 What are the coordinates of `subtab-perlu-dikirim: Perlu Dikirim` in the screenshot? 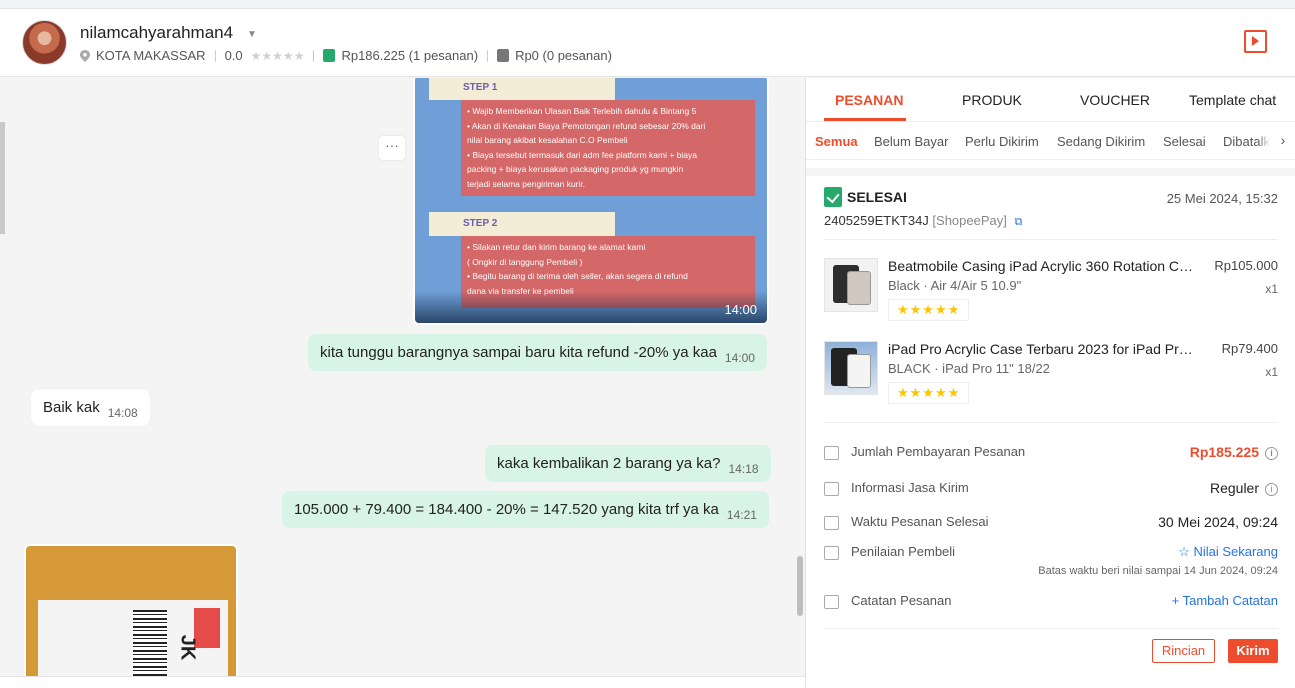 It's located at (1002, 141).